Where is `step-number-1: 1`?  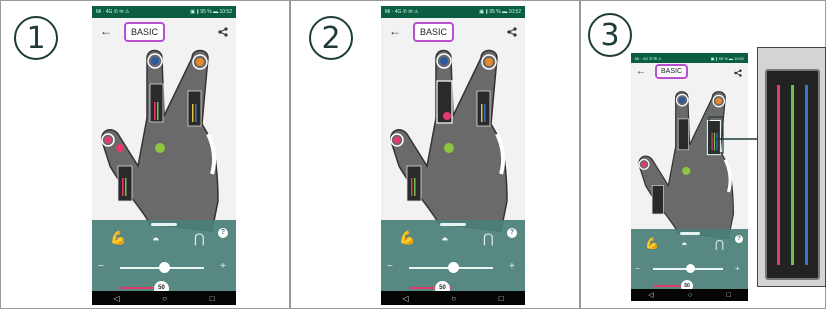
step-number-1: 1 is located at coordinates (36, 38).